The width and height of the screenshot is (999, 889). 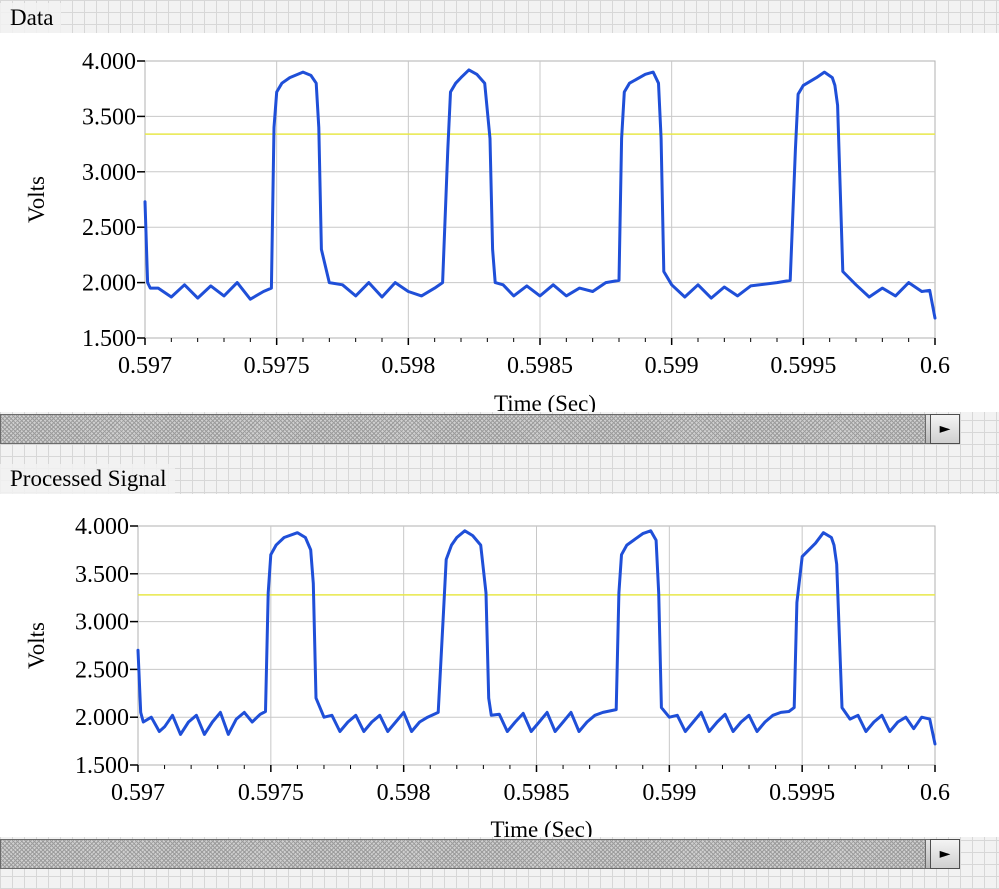 What do you see at coordinates (87, 479) in the screenshot?
I see `panel-title-processed-signal: Processed Signal` at bounding box center [87, 479].